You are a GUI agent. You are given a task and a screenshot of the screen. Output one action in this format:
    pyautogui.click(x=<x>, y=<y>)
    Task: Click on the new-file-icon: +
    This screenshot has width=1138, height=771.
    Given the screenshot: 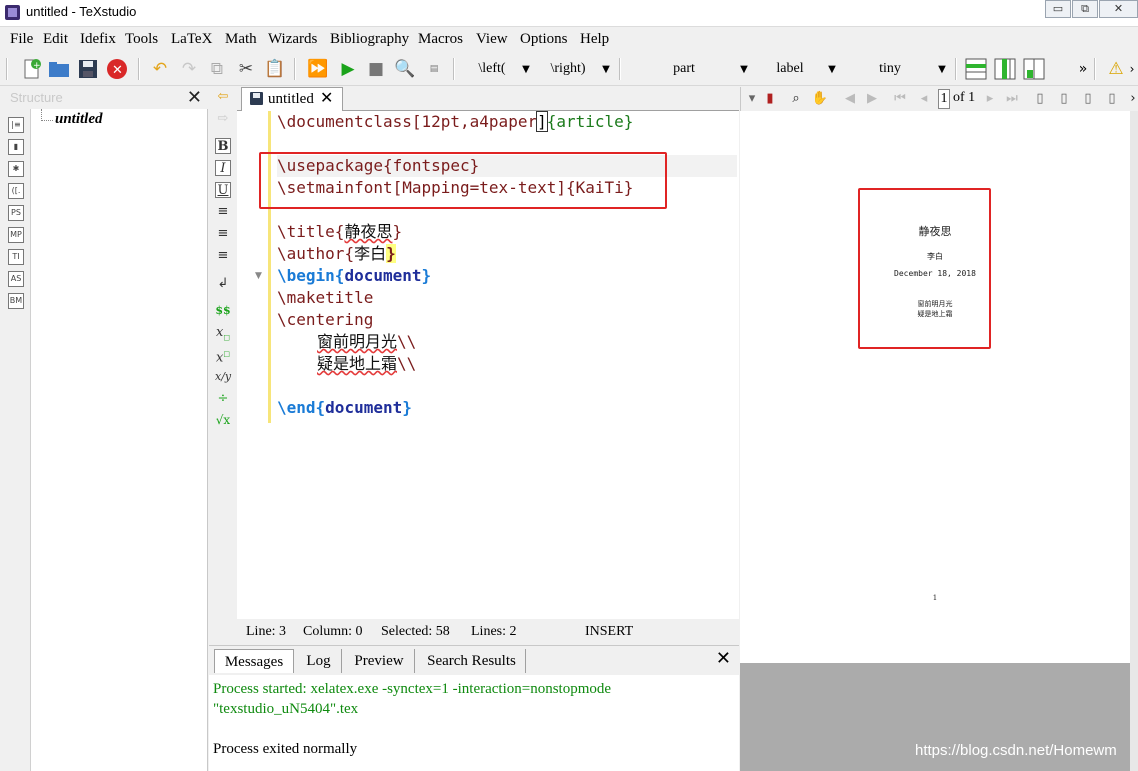 What is the action you would take?
    pyautogui.click(x=32, y=69)
    